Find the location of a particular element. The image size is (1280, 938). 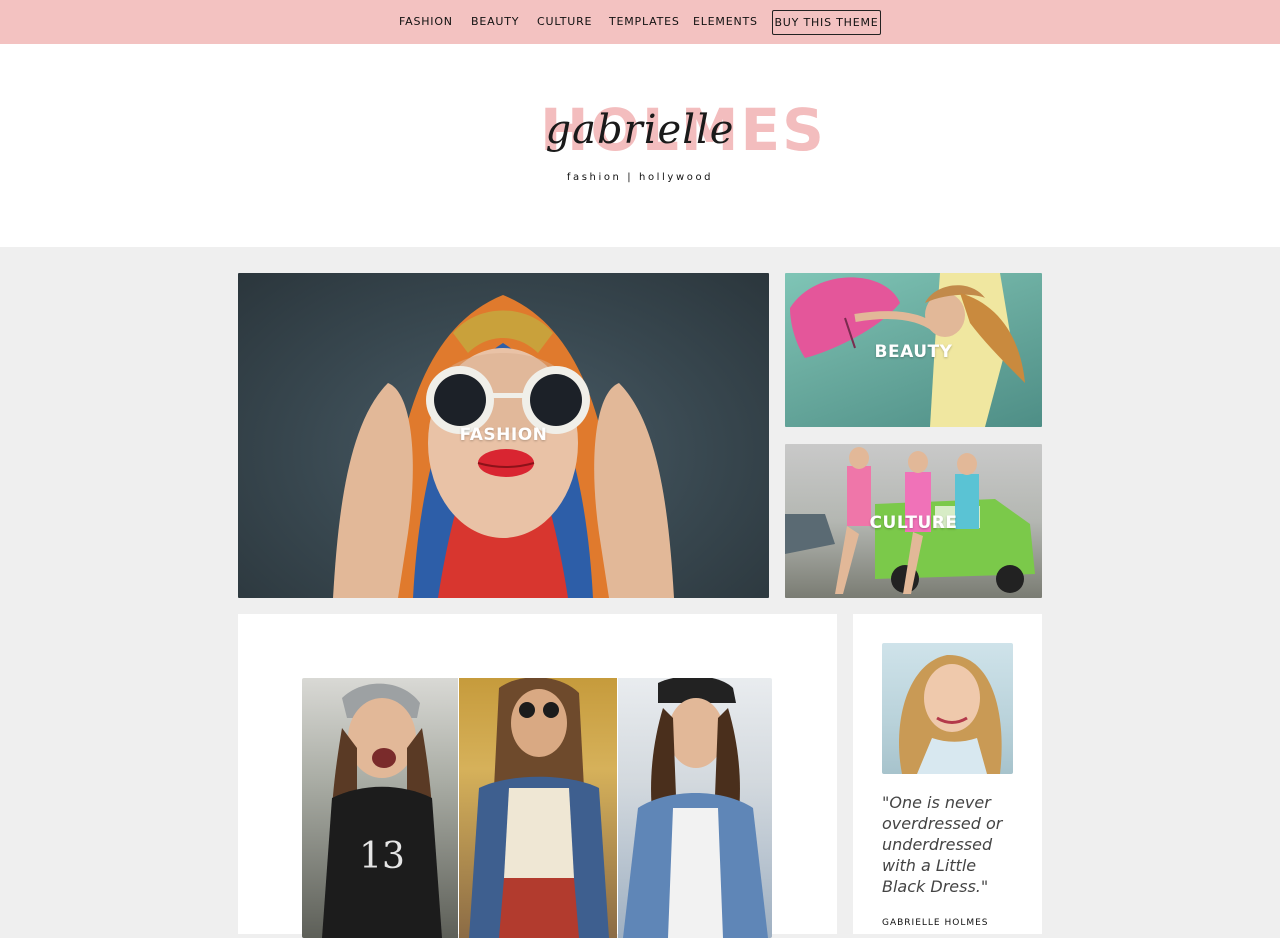

feature-label-culture: CULTURE is located at coordinates (913, 523).